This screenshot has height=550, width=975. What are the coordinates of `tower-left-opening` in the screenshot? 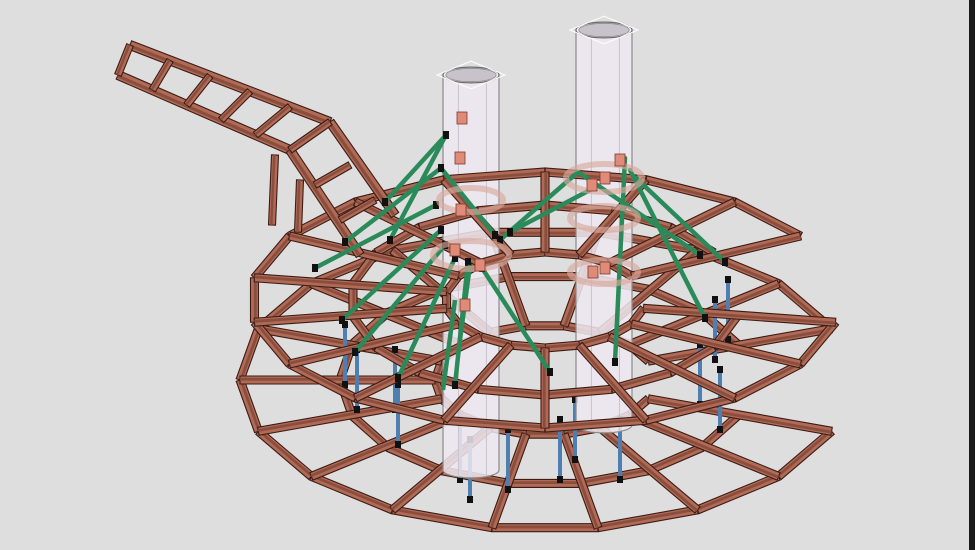 It's located at (471, 75).